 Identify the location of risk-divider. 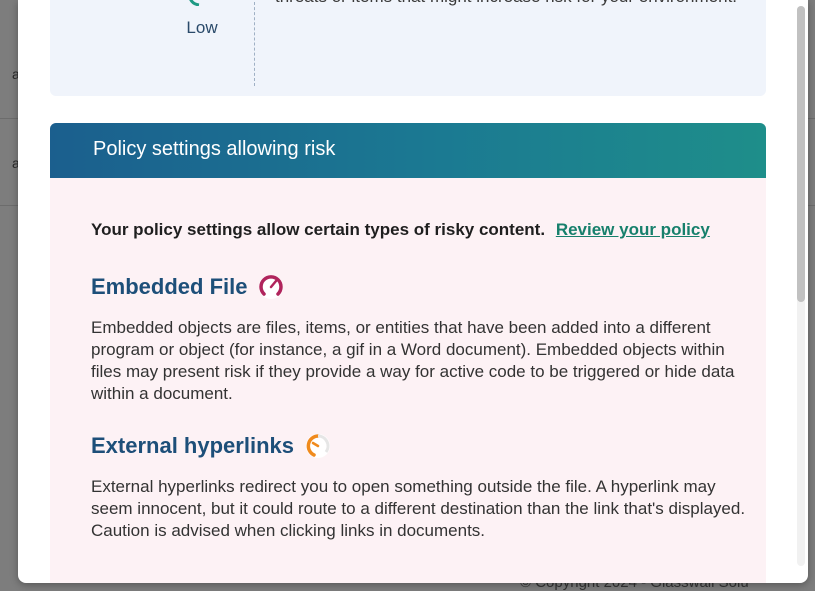
(254, 44).